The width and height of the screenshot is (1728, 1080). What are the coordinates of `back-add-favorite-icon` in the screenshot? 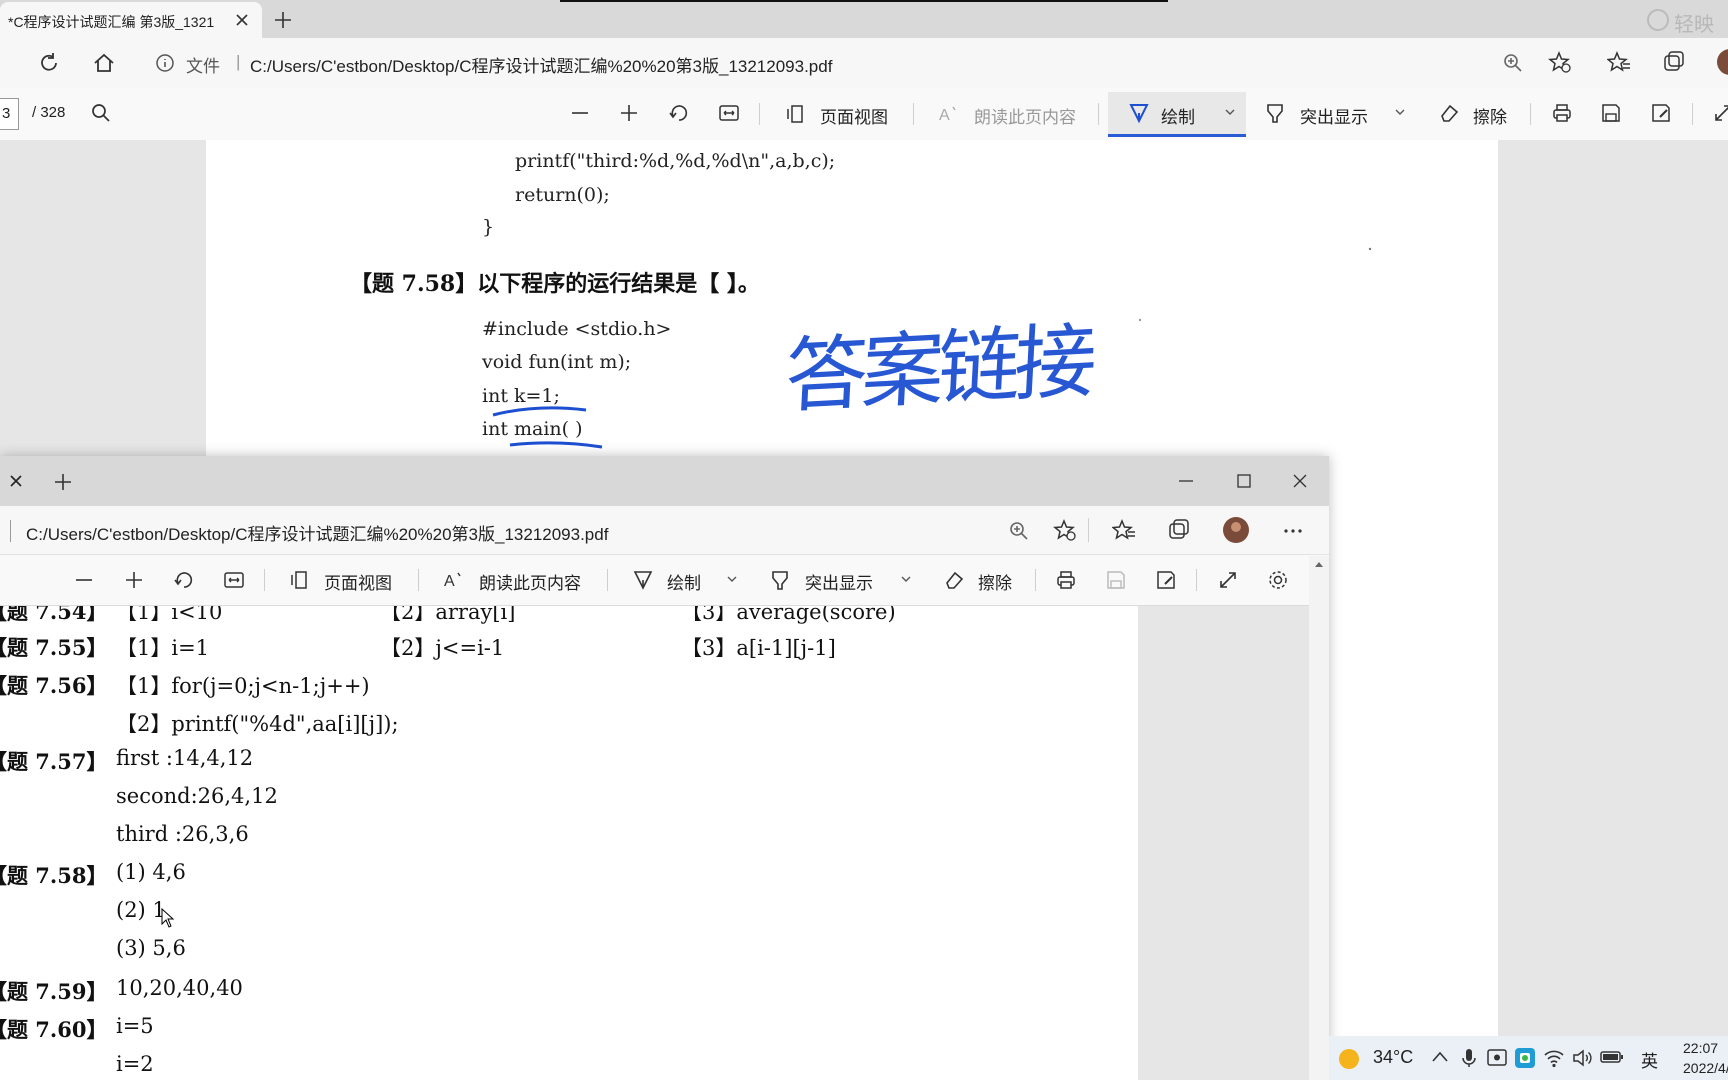 It's located at (1560, 62).